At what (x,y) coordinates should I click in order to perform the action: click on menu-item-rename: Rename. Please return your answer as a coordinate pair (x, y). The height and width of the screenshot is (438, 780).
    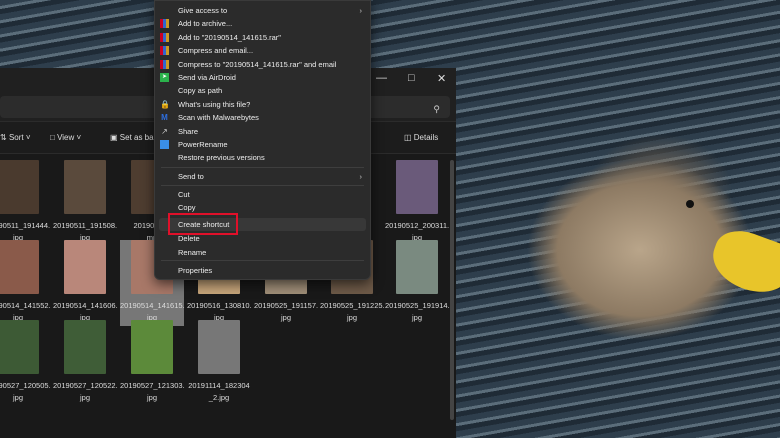
    Looking at the image, I should click on (262, 252).